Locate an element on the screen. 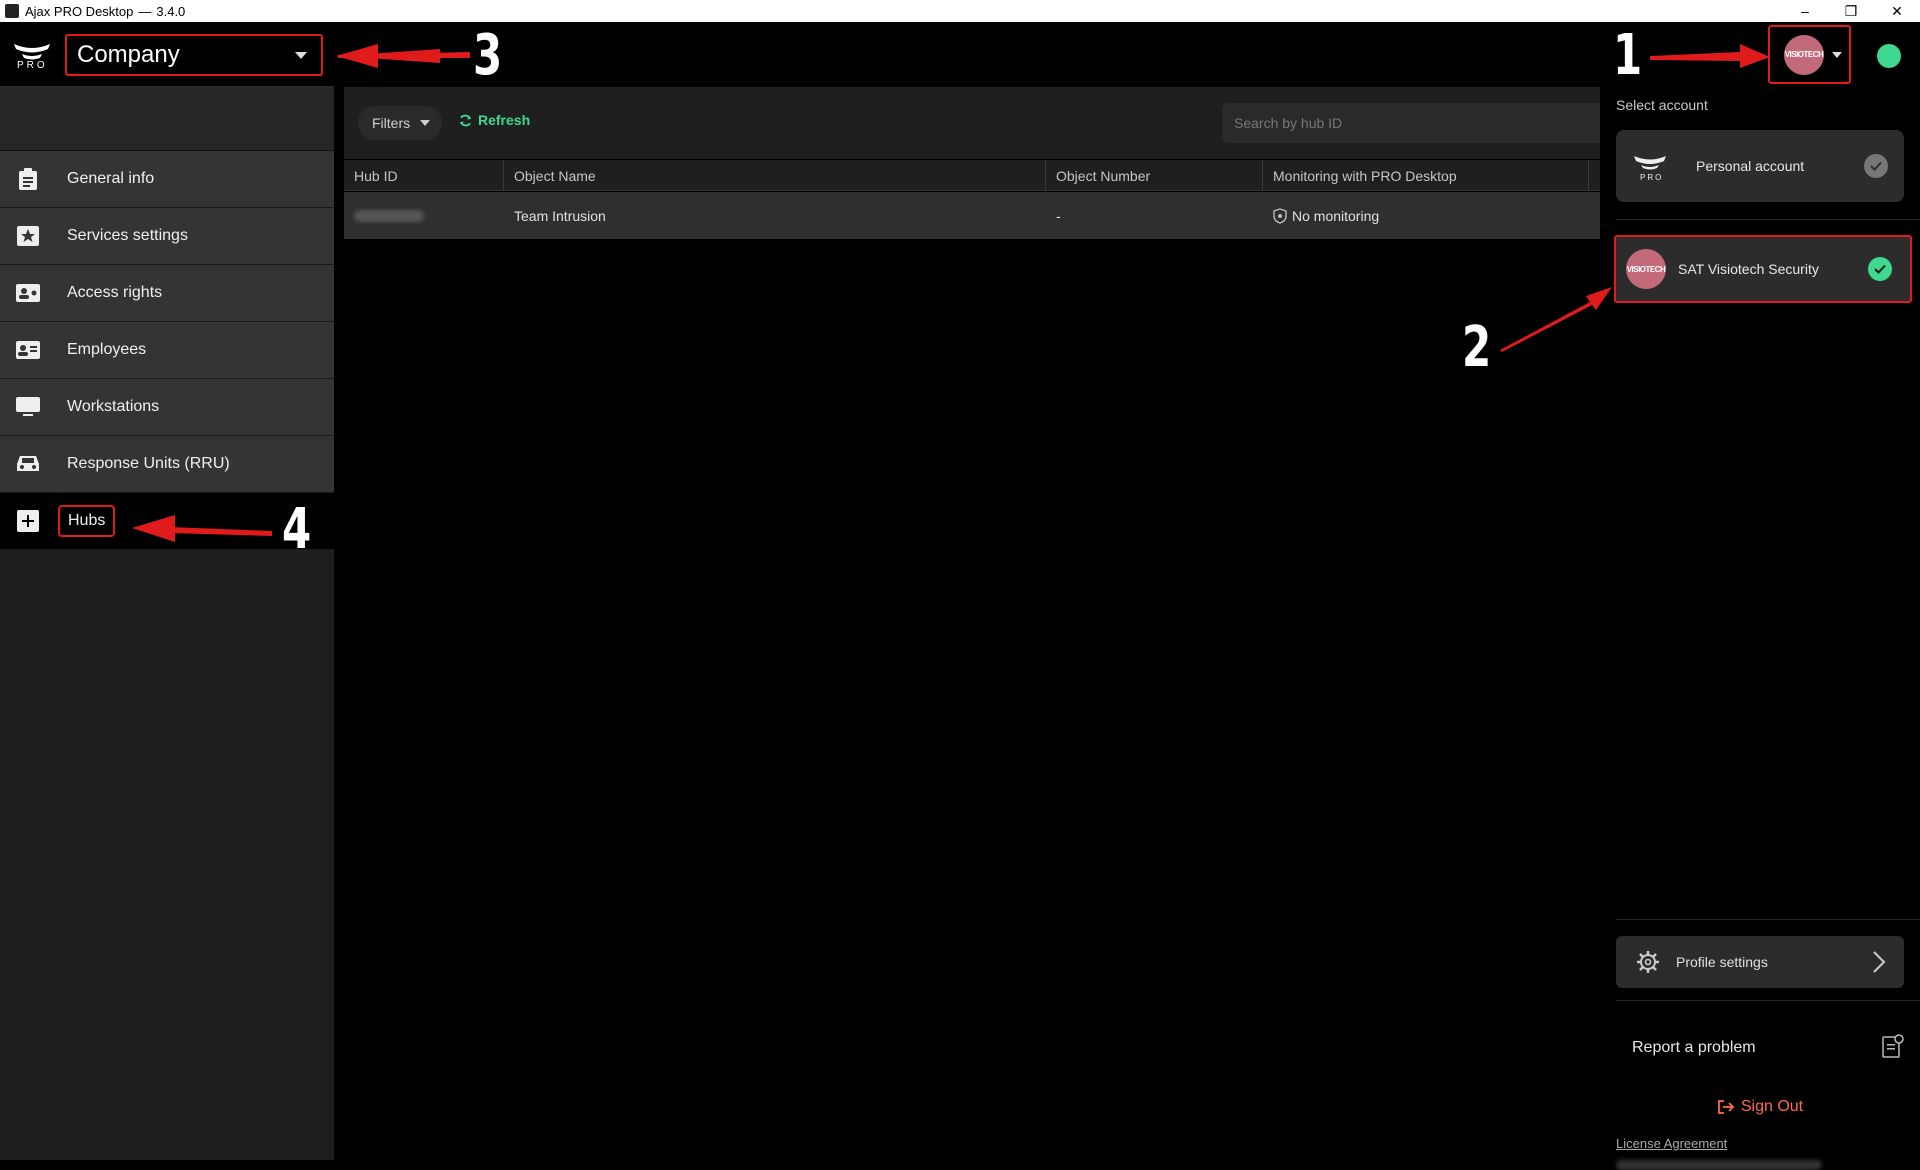 This screenshot has height=1170, width=1920. company-select: Company is located at coordinates (194, 55).